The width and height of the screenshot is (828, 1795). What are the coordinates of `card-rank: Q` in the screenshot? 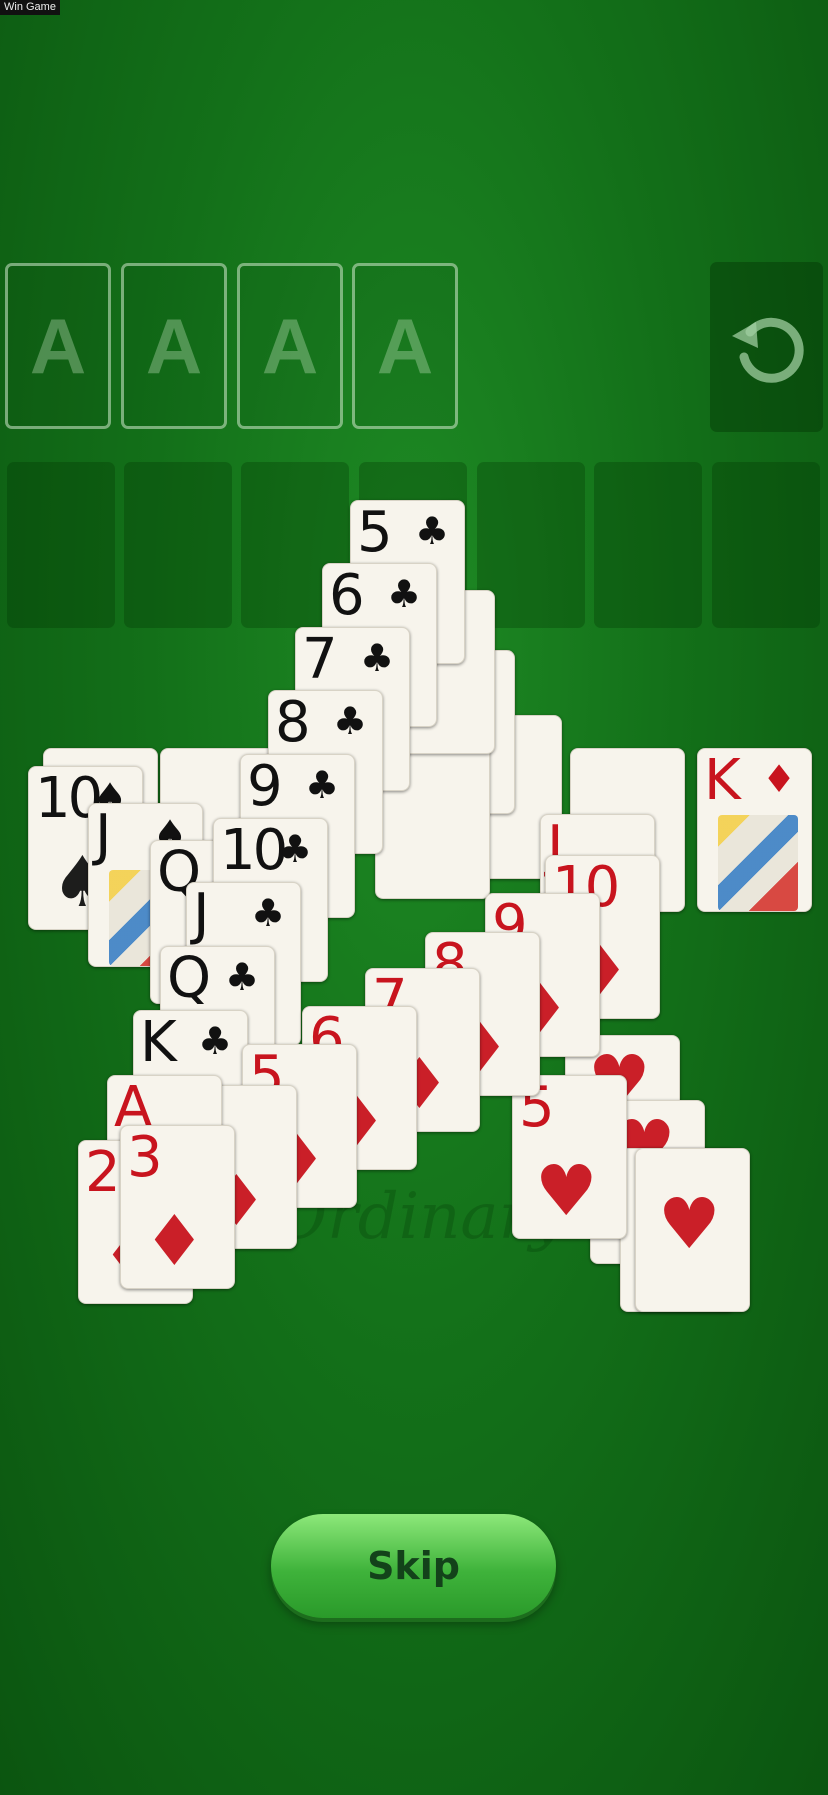 It's located at (189, 978).